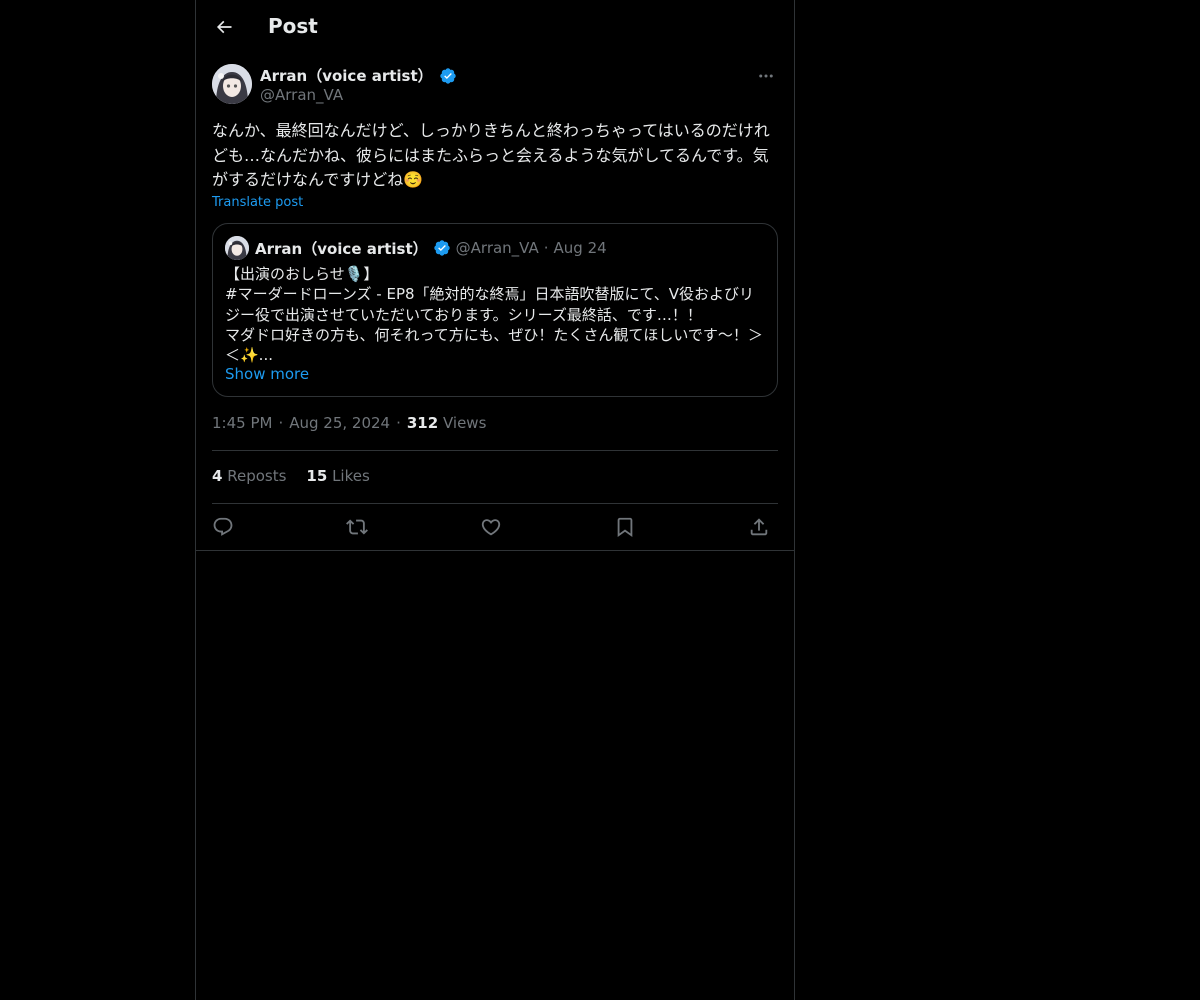 The height and width of the screenshot is (1000, 1200). Describe the element at coordinates (495, 86) in the screenshot. I see `post-author: Arran（voice artist） @Arran_VA` at that location.